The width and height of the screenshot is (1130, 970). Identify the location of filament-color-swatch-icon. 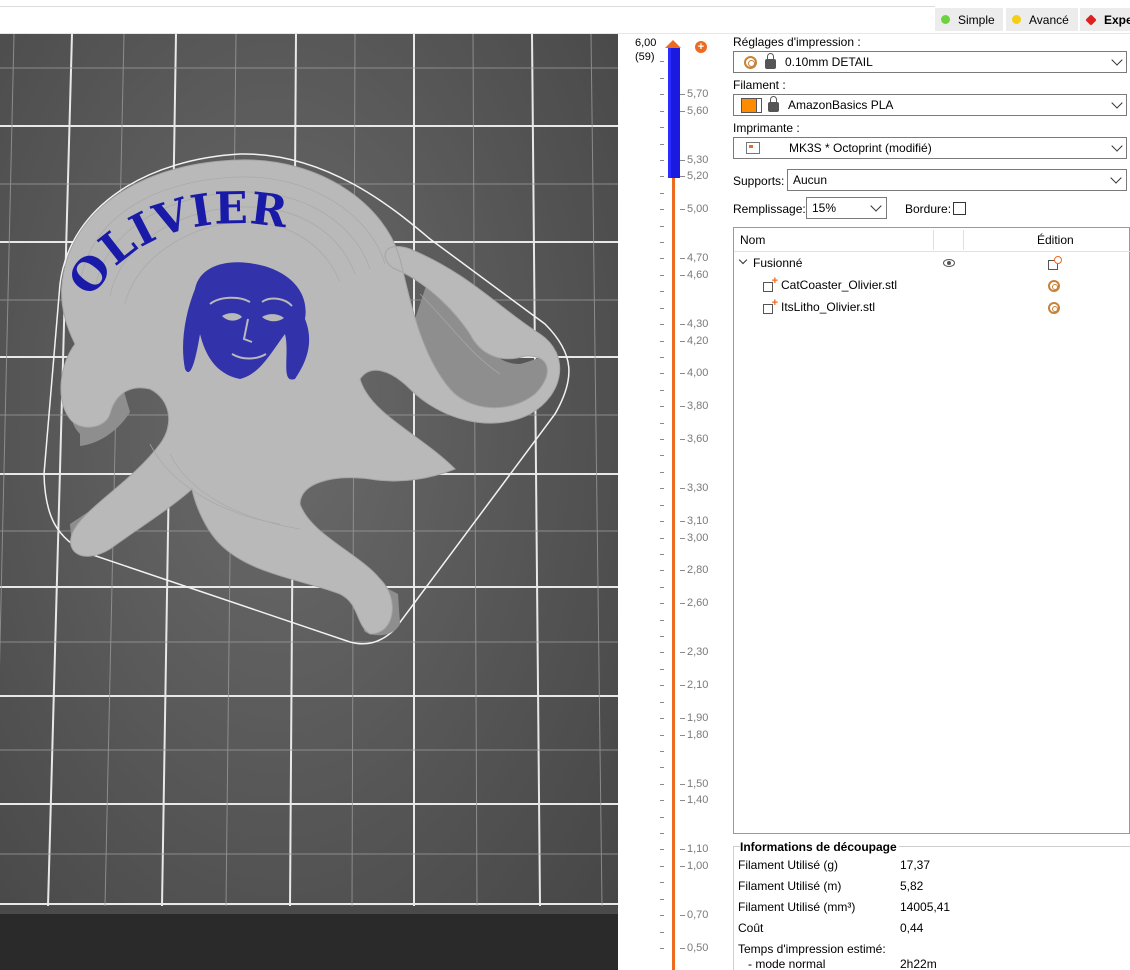
(749, 105).